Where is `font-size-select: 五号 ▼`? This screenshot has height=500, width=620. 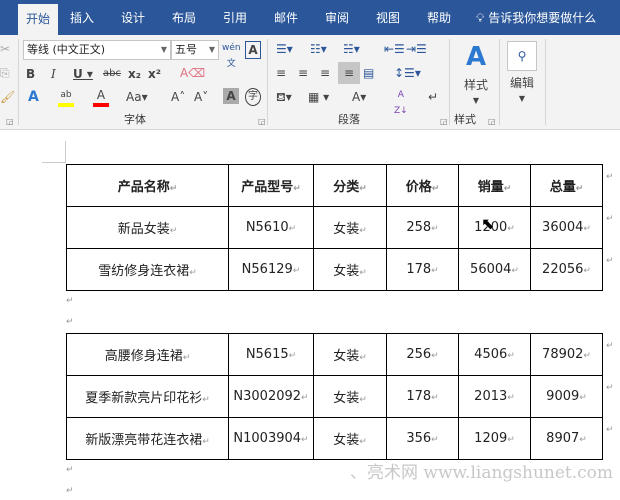 font-size-select: 五号 ▼ is located at coordinates (195, 50).